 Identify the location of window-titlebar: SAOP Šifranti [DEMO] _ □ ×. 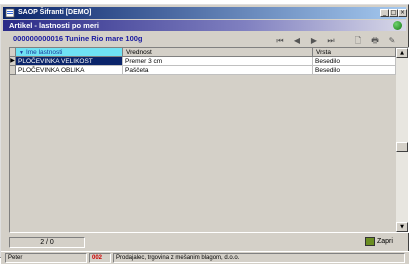
(205, 13).